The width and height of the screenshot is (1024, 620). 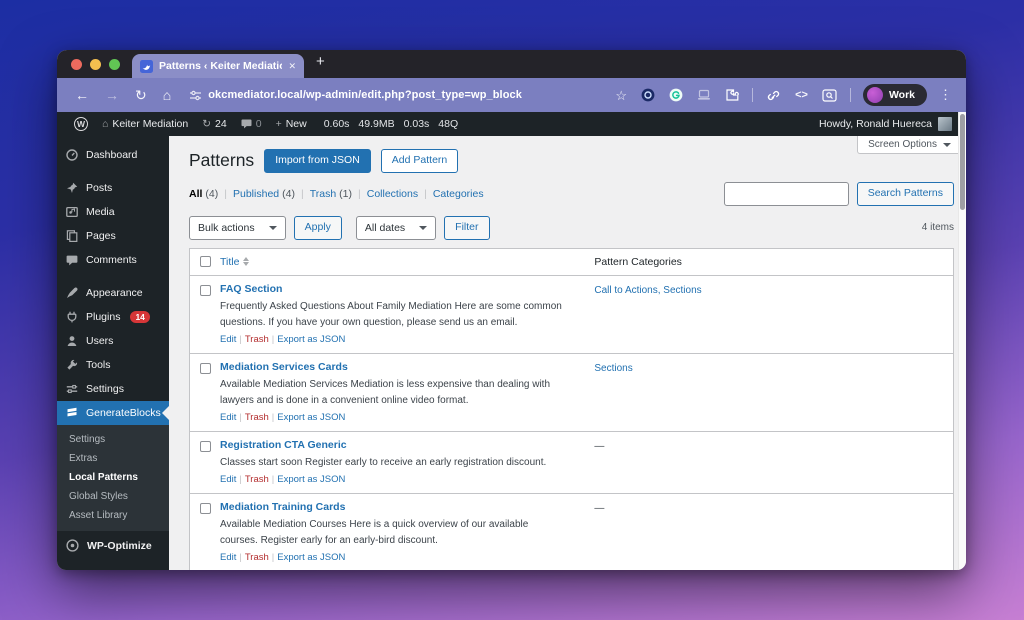 I want to click on search-input, so click(x=786, y=193).